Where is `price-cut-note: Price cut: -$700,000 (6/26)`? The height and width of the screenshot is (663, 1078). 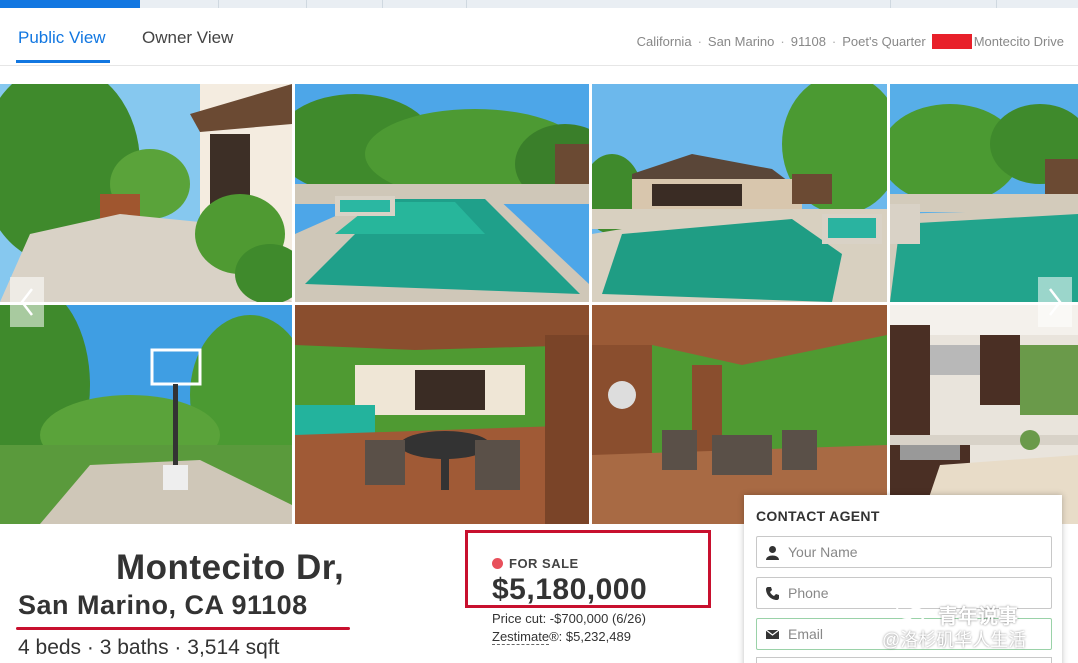
price-cut-note: Price cut: -$700,000 (6/26) is located at coordinates (569, 618).